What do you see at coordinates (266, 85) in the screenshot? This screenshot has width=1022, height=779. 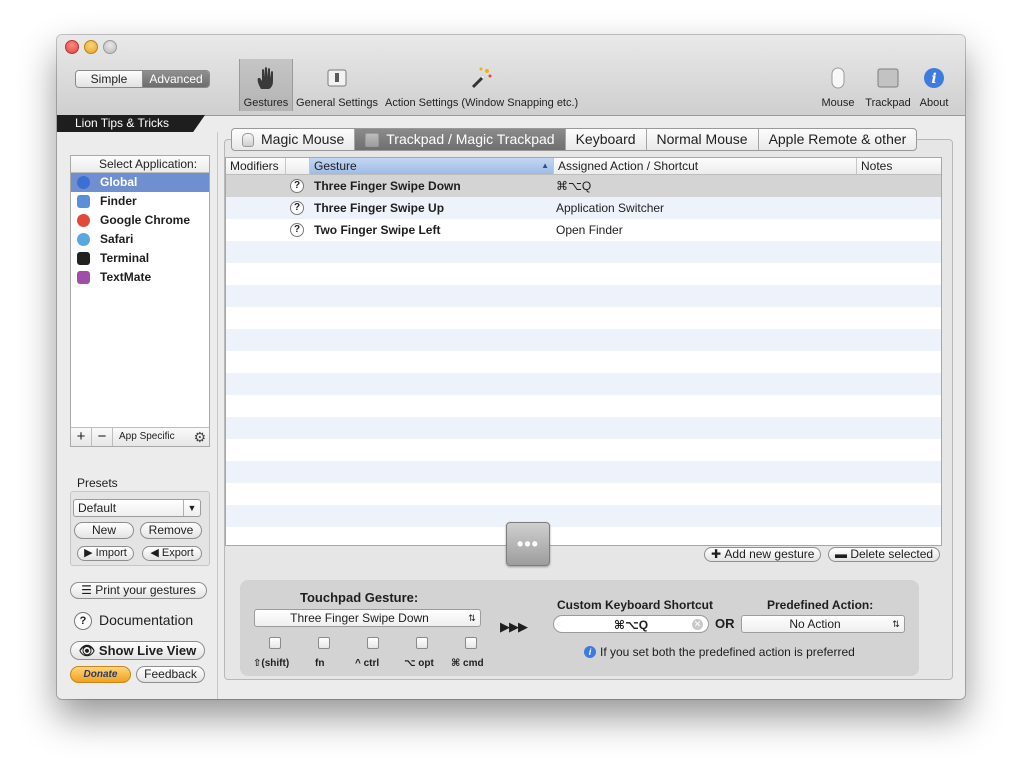 I see `toolbar-gestures: Gestures` at bounding box center [266, 85].